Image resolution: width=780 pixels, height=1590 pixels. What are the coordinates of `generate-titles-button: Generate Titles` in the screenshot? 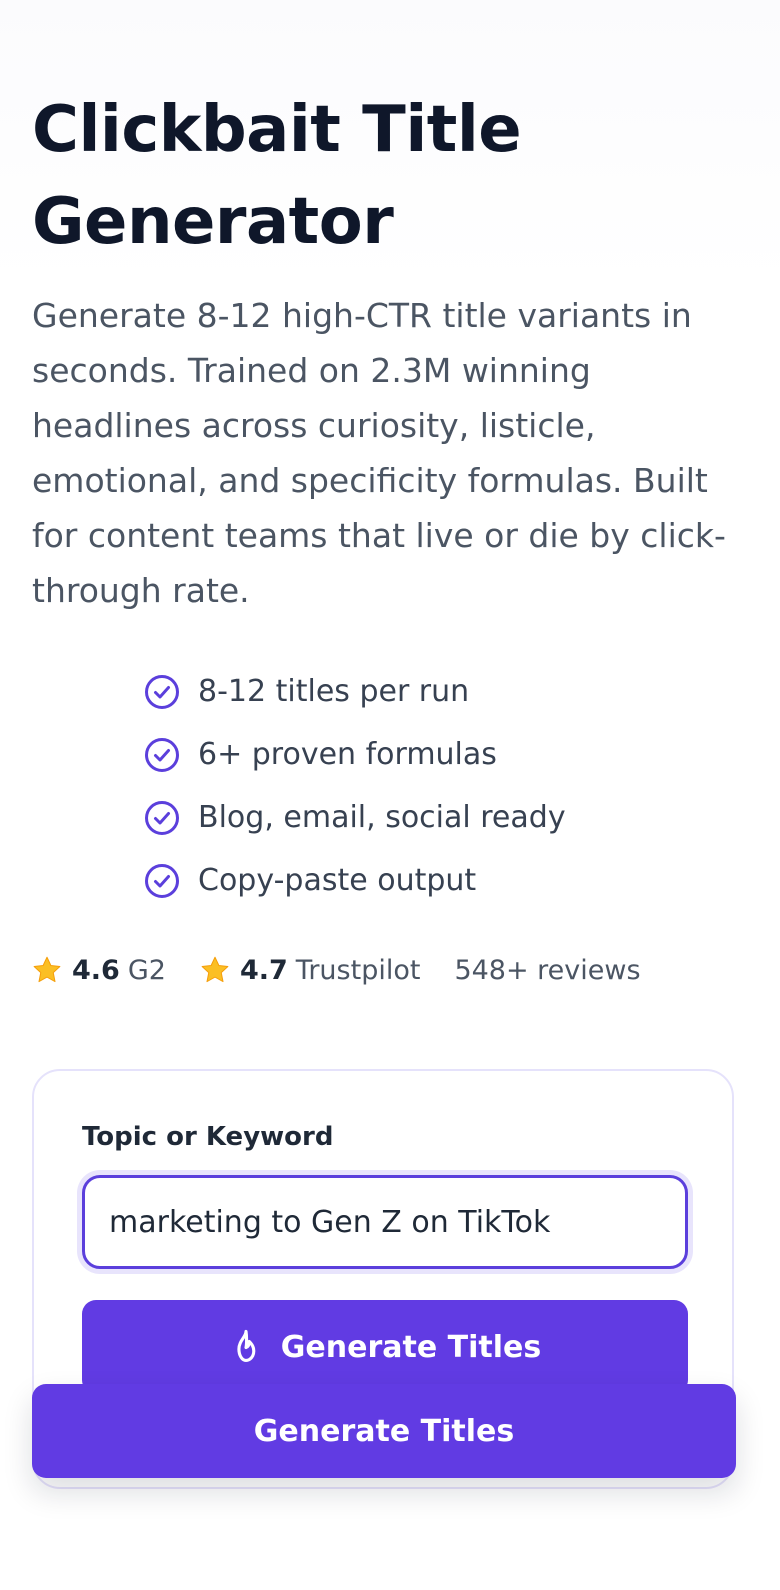 It's located at (385, 1347).